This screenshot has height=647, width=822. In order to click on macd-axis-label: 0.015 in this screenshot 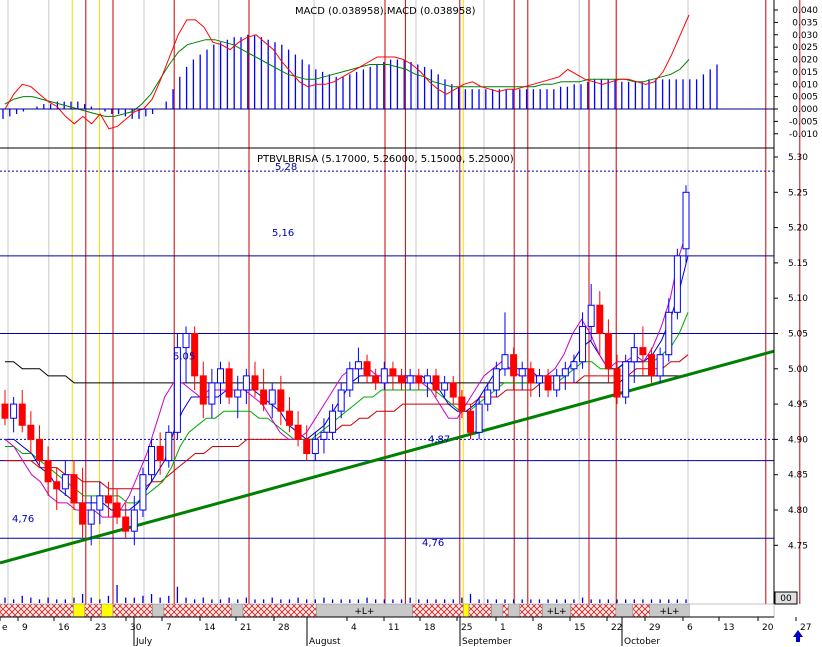, I will do `click(805, 73)`.